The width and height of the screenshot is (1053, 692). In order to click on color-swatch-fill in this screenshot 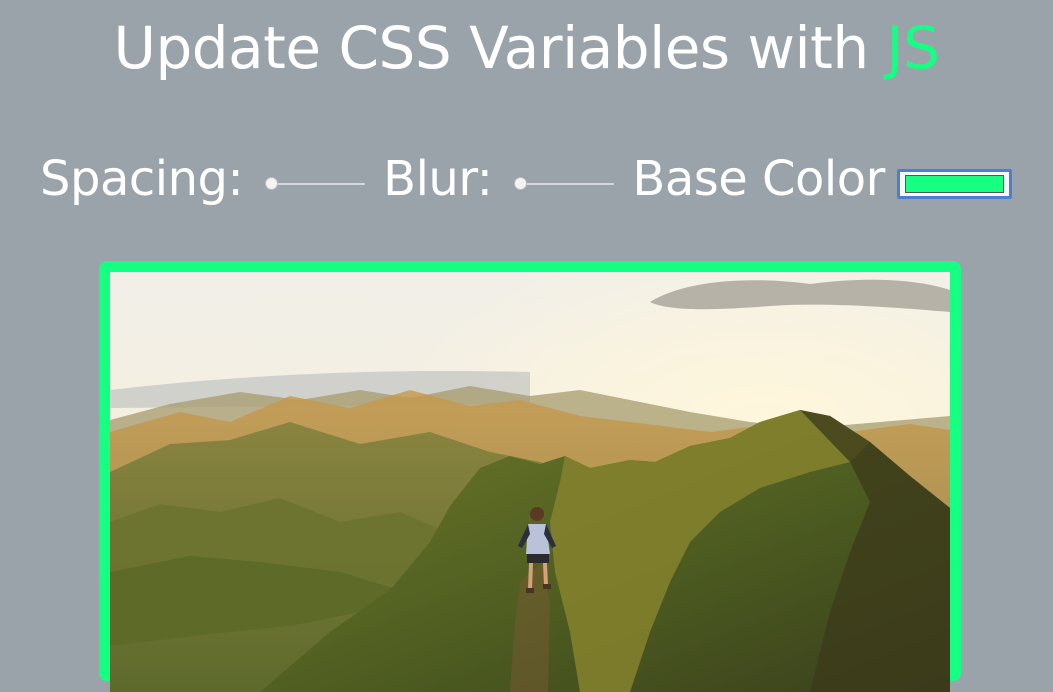, I will do `click(954, 184)`.